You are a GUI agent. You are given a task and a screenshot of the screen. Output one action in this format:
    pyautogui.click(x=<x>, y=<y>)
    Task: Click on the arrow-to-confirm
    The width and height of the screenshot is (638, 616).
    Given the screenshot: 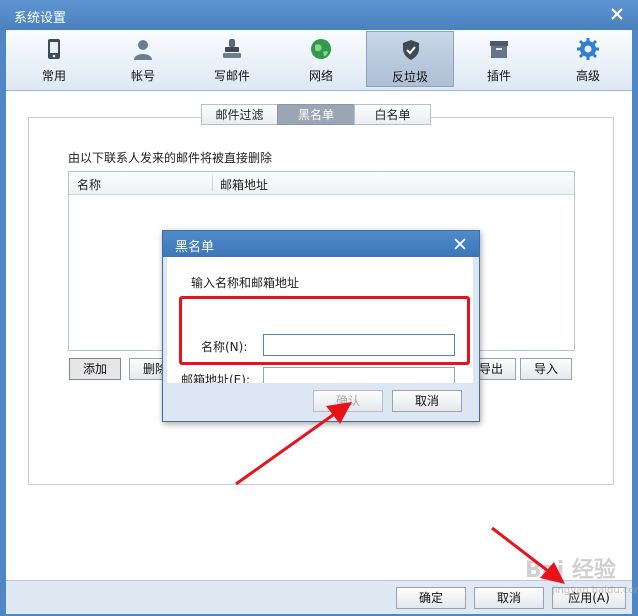 What is the action you would take?
    pyautogui.click(x=293, y=444)
    